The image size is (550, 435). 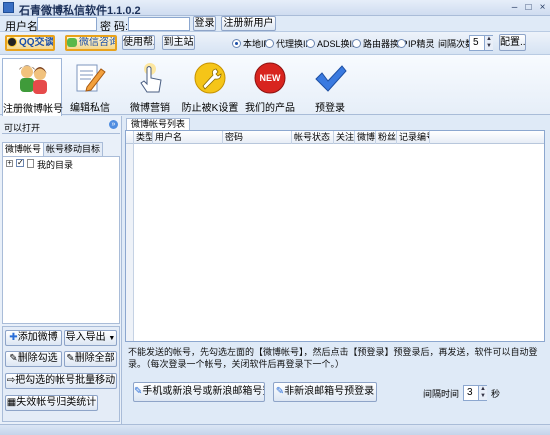 I want to click on qq-chat-label: QQ交谈, so click(x=37, y=42).